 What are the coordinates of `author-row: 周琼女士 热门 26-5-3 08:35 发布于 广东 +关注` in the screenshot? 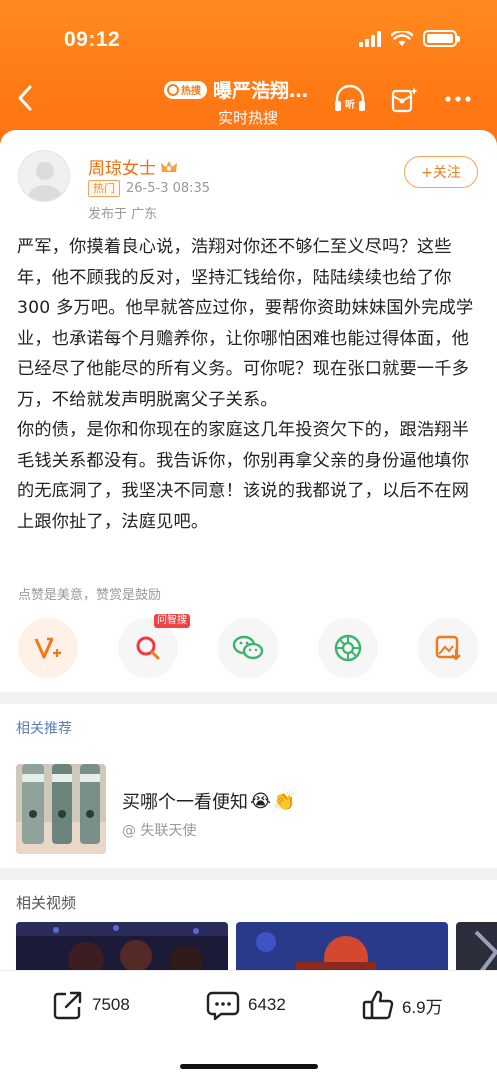 It's located at (248, 190).